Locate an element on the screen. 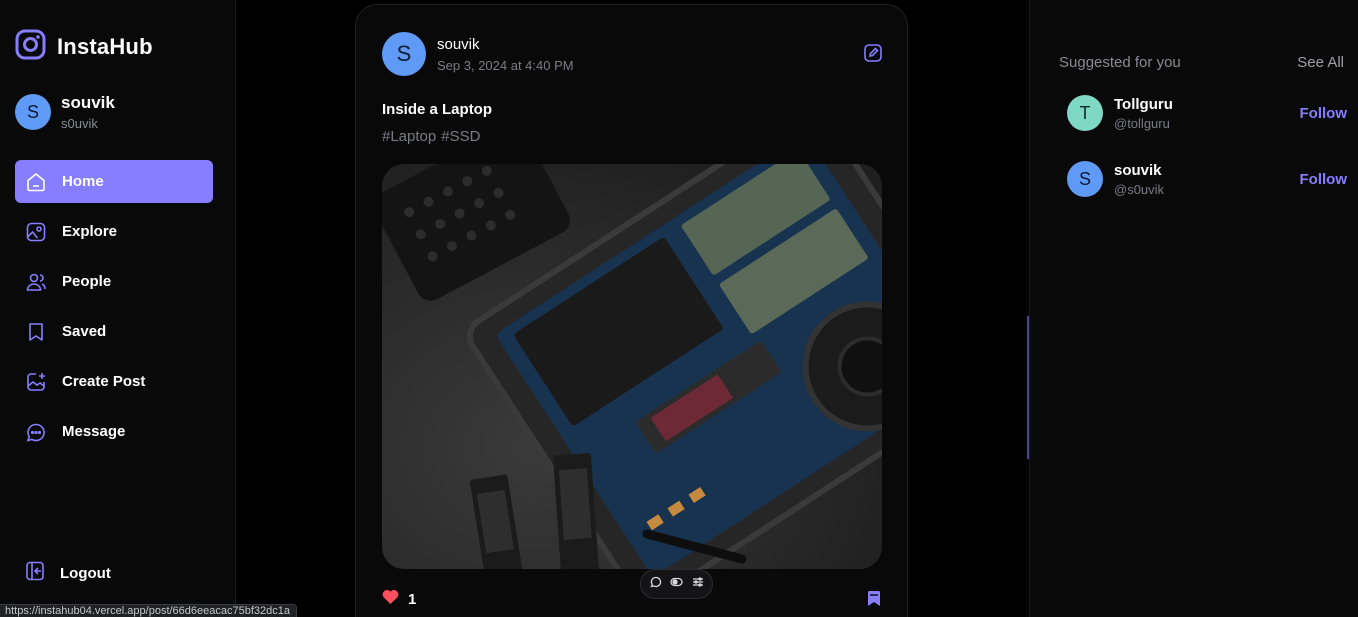 The image size is (1358, 617). post-tags: #Laptop #SSD is located at coordinates (431, 136).